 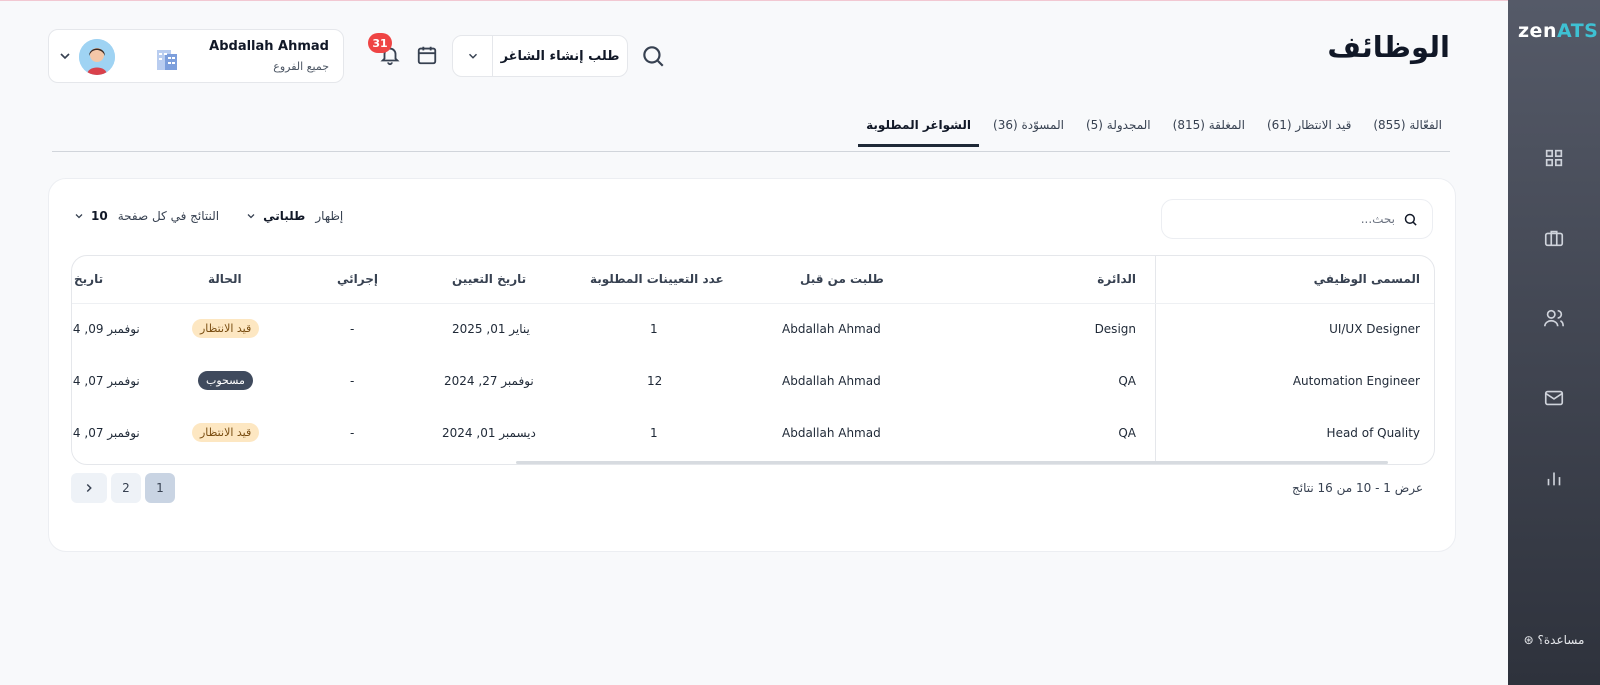 What do you see at coordinates (106, 329) in the screenshot?
I see `cell-date: نوفمبر 09, 2024` at bounding box center [106, 329].